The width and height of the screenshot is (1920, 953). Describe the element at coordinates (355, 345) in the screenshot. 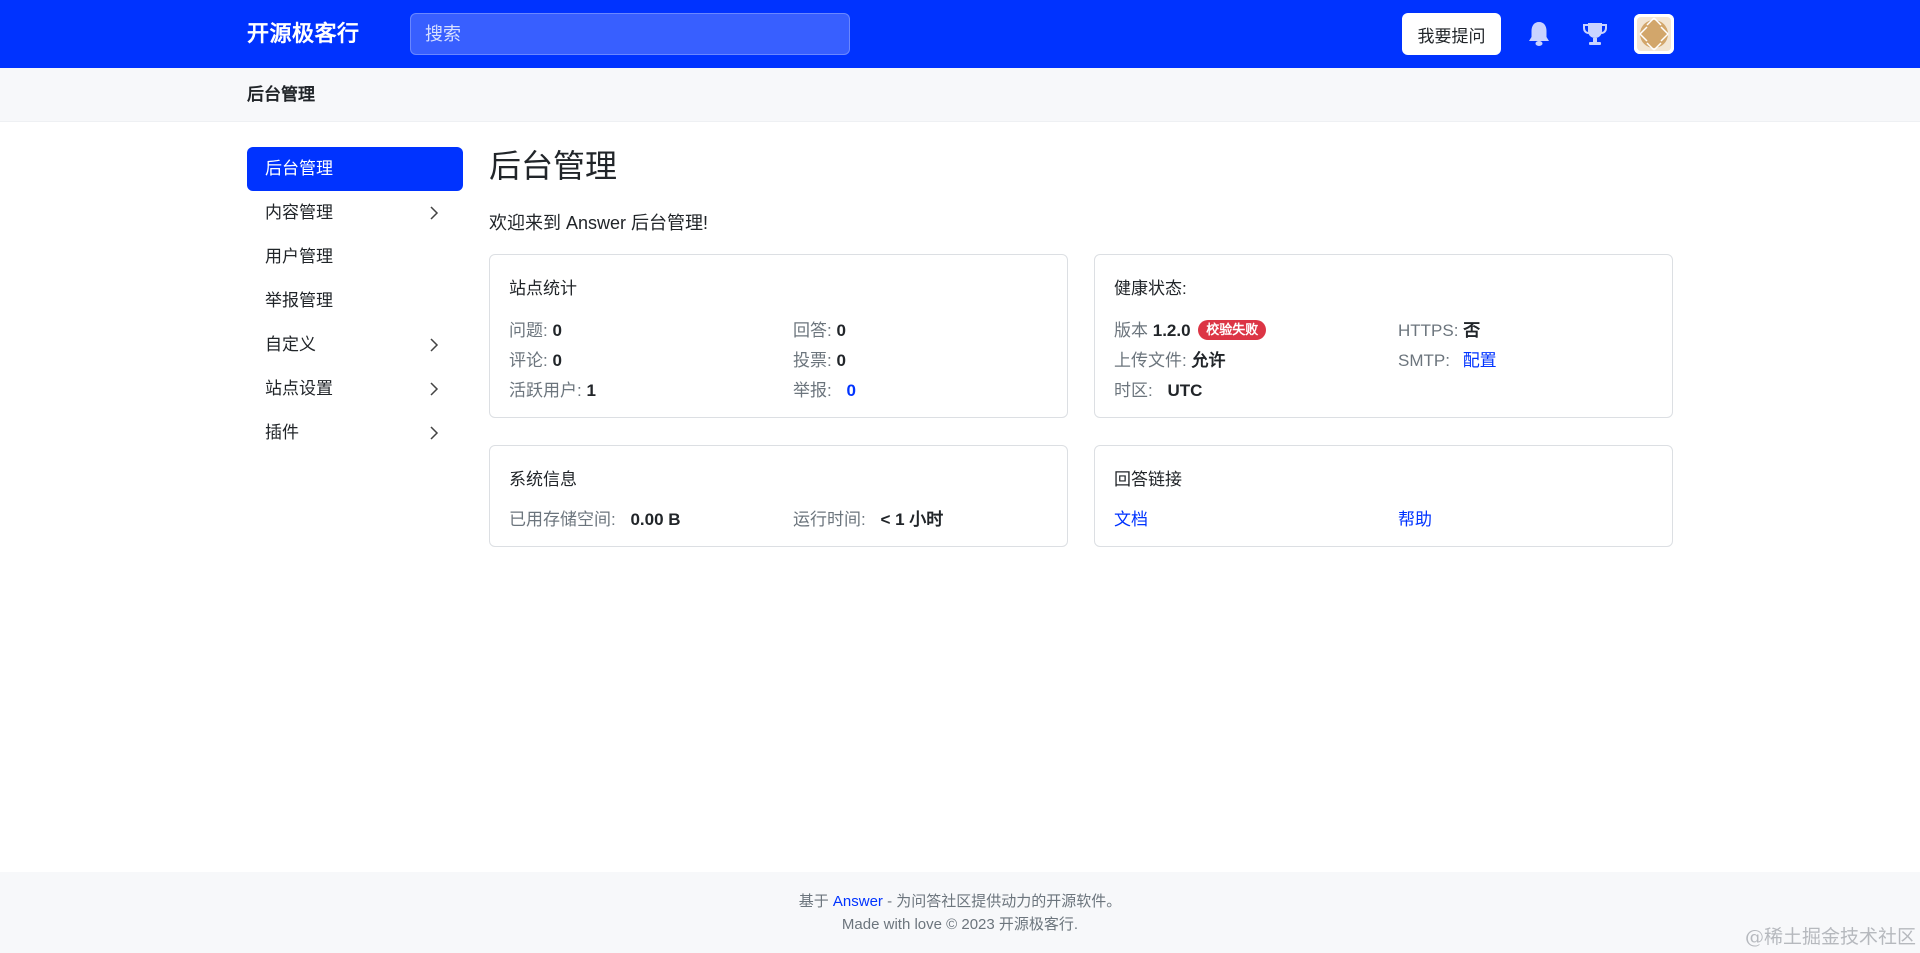

I see `sidebar-item-customize: 自定义` at that location.